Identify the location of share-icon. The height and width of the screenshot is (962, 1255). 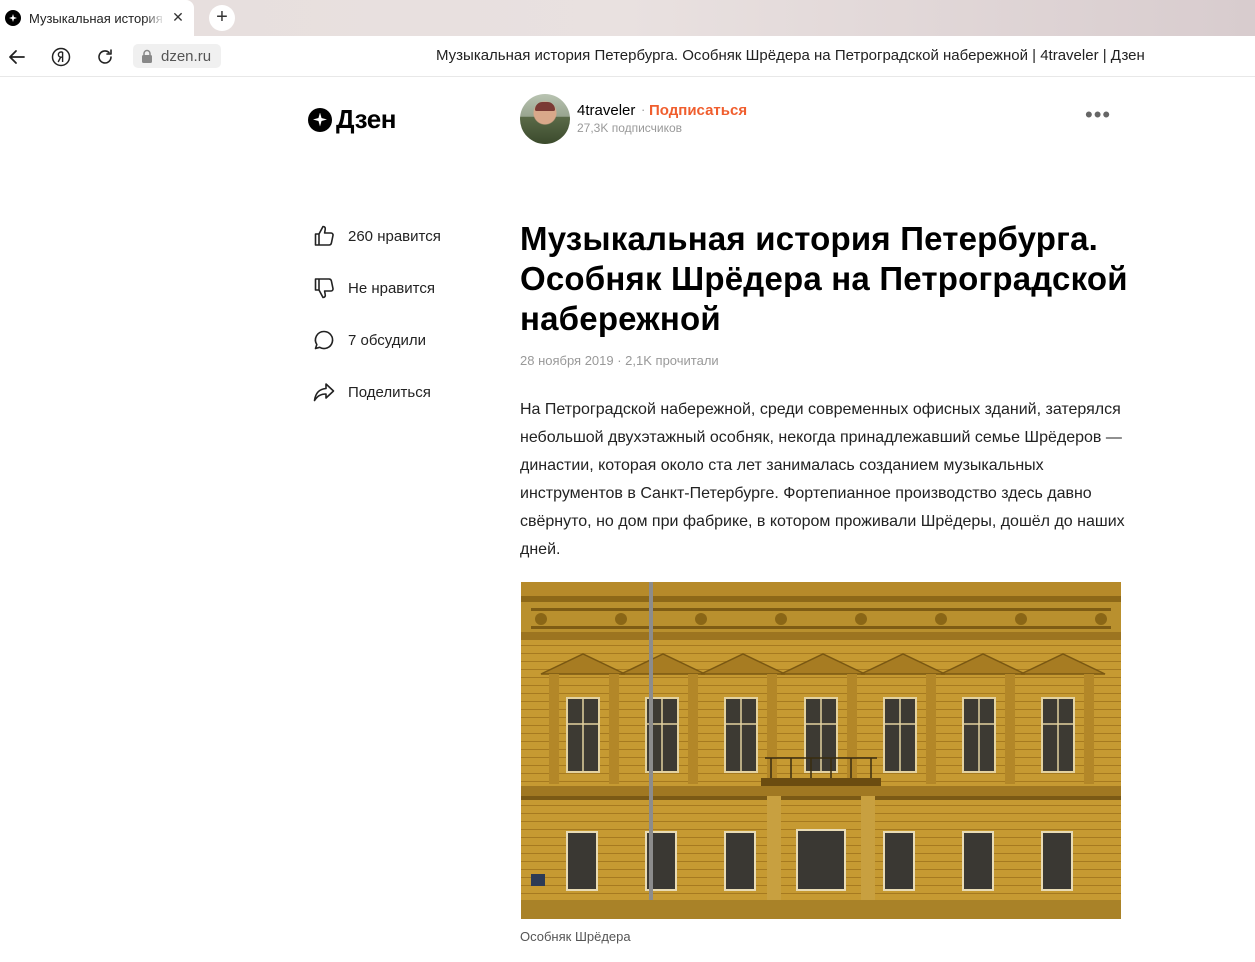
(324, 392).